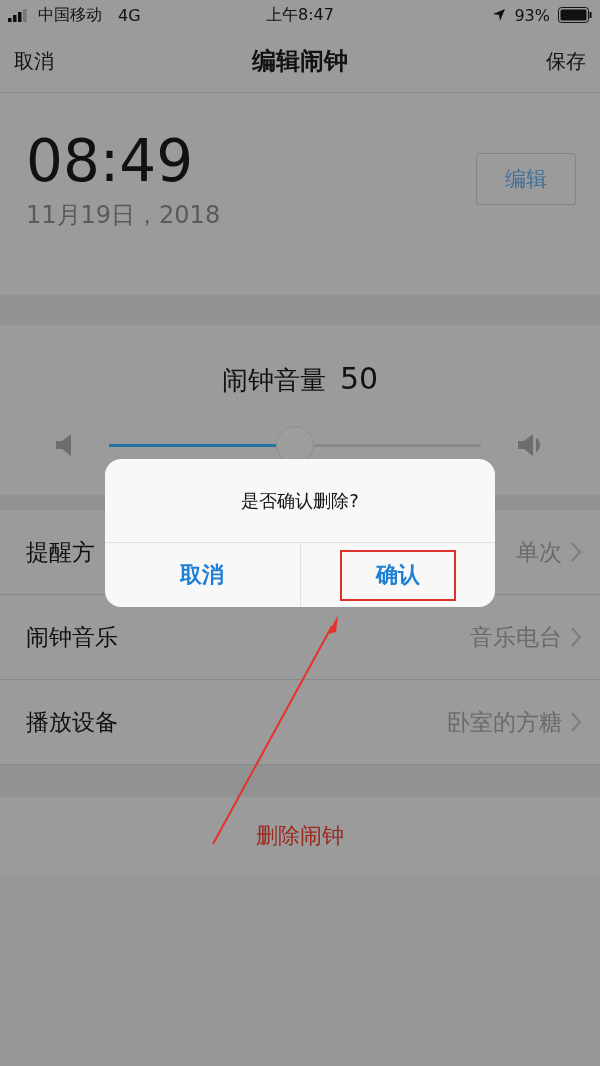 This screenshot has width=600, height=1066. Describe the element at coordinates (72, 722) in the screenshot. I see `setting-label: 播放设备` at that location.